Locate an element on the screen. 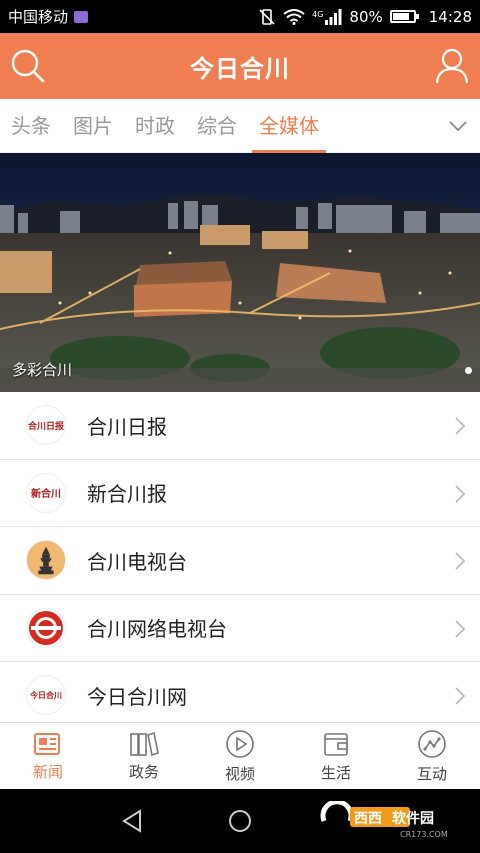  nav-label: 生活 is located at coordinates (335, 772).